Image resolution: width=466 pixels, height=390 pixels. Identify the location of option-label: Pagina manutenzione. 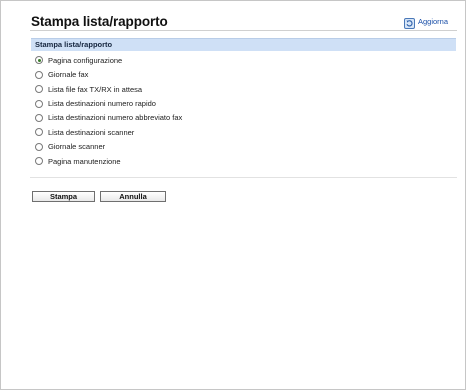
(84, 161).